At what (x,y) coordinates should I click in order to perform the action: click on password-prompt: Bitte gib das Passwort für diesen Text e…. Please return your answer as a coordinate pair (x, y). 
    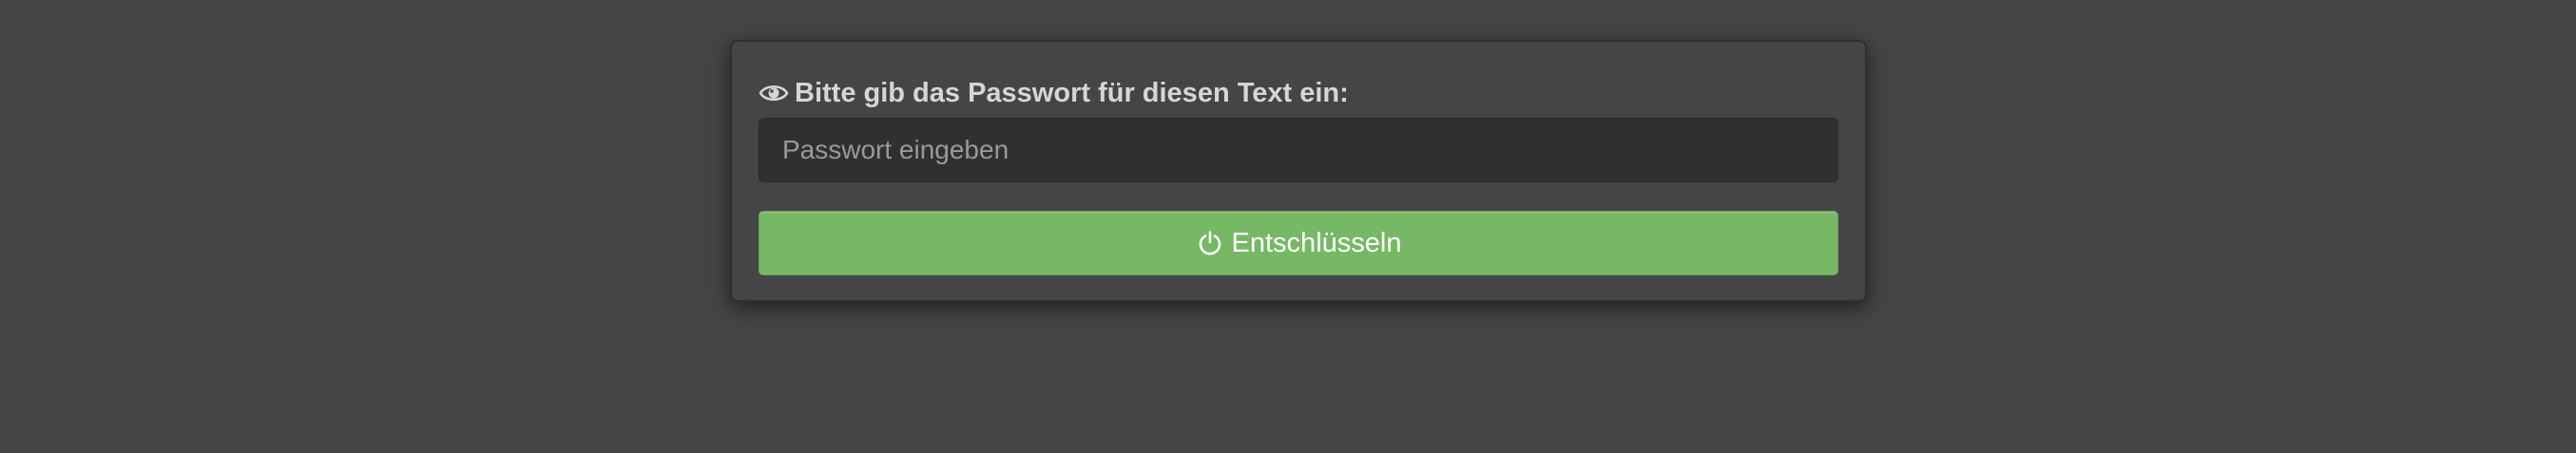
    Looking at the image, I should click on (1054, 93).